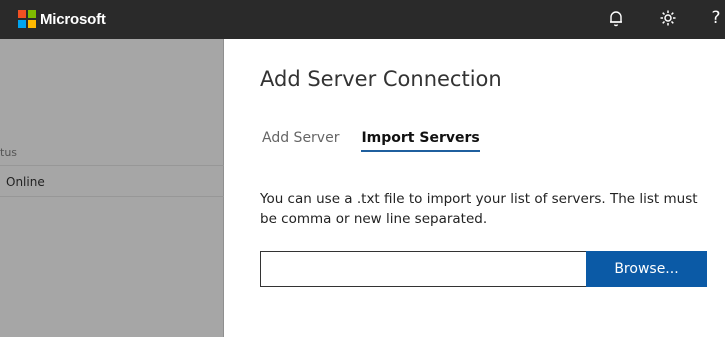 This screenshot has width=725, height=337. What do you see at coordinates (73, 19) in the screenshot?
I see `brand-name: Microsoft` at bounding box center [73, 19].